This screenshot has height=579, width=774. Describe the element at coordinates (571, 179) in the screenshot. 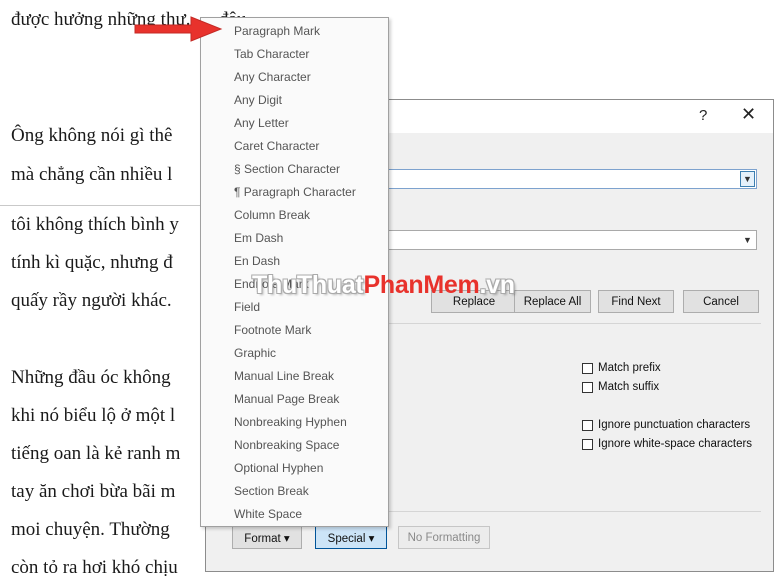

I see `find-what-input: ▼` at that location.